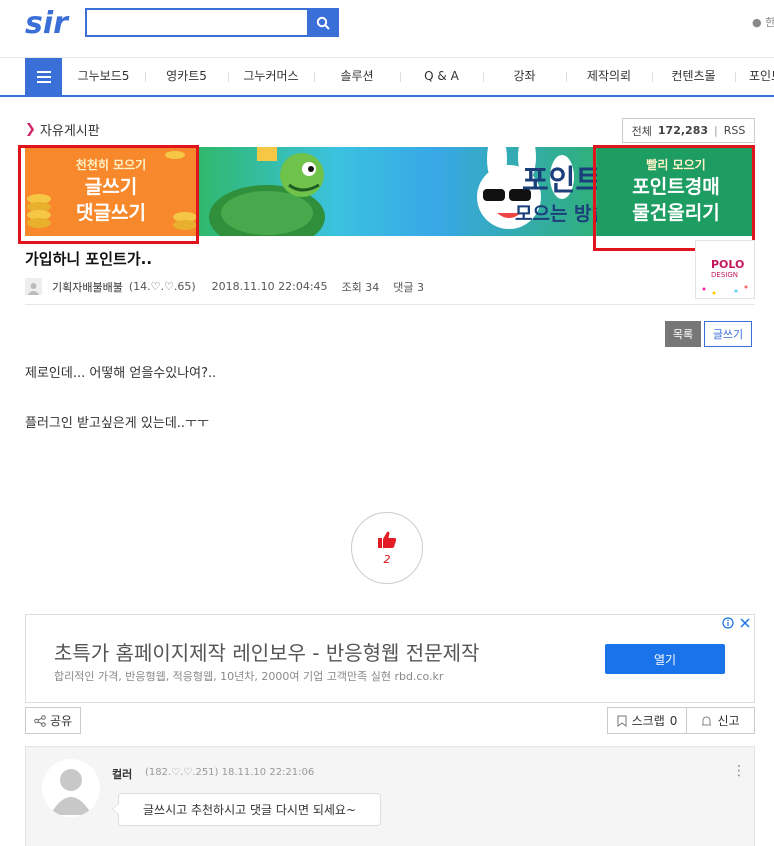  Describe the element at coordinates (69, 131) in the screenshot. I see `board-title-label: 자유게시판` at that location.